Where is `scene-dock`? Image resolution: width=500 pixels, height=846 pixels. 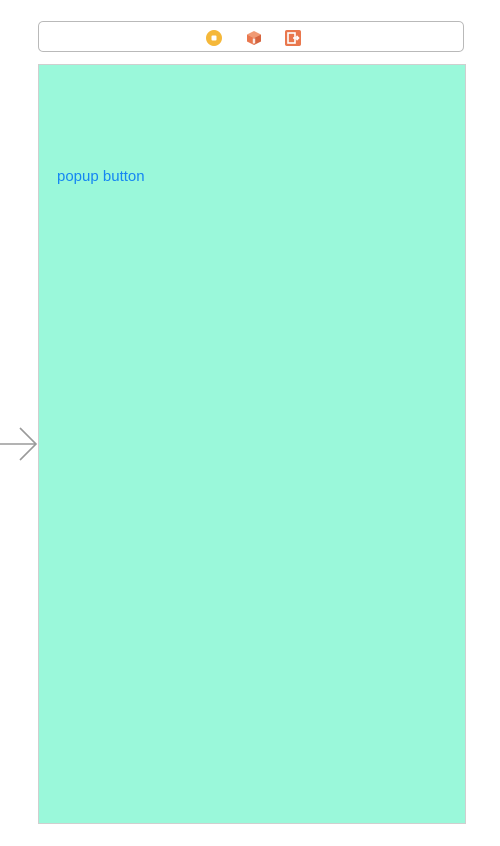 scene-dock is located at coordinates (251, 36).